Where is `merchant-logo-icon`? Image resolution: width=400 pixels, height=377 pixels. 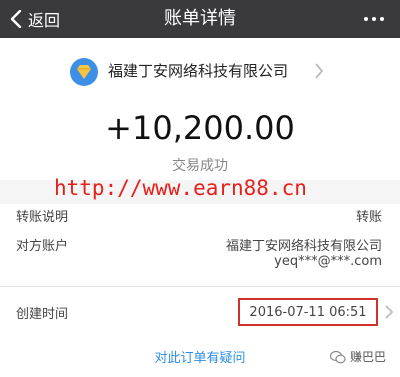
merchant-logo-icon is located at coordinates (84, 72).